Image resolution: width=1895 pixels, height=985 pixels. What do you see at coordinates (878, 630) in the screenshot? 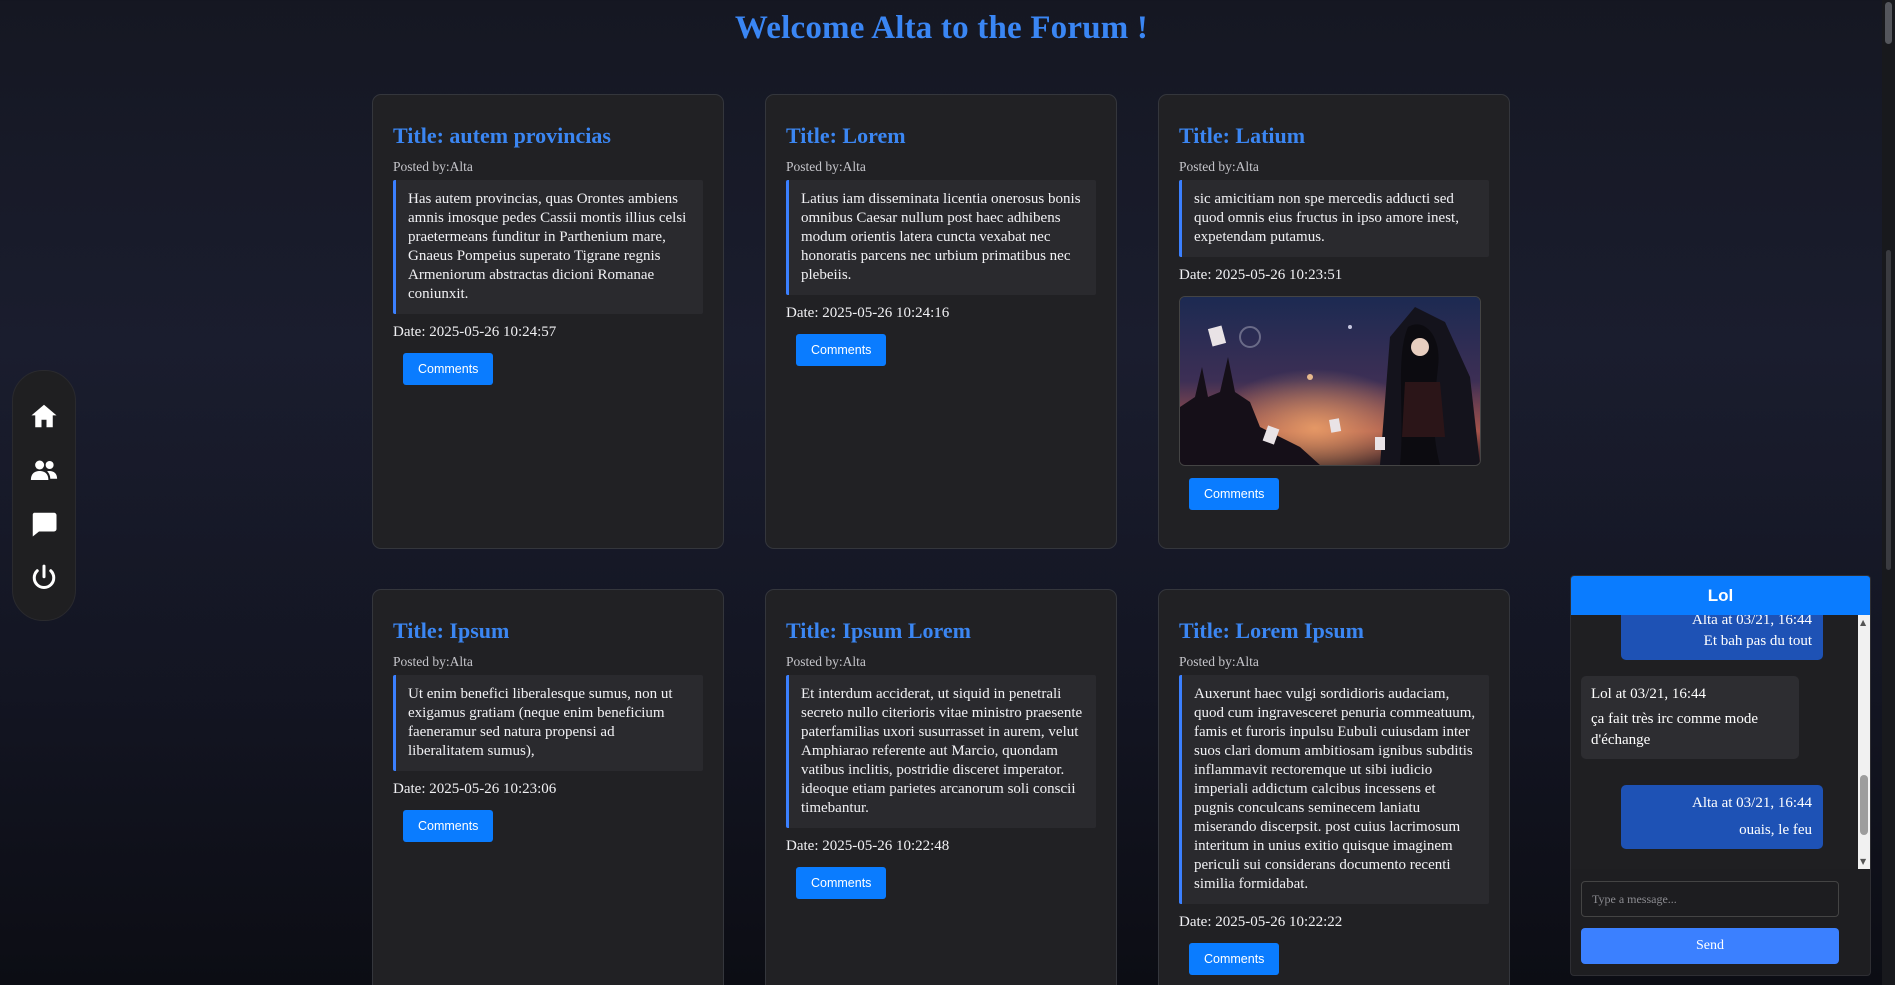
I see `post-title: Title: Ipsum Lorem` at bounding box center [878, 630].